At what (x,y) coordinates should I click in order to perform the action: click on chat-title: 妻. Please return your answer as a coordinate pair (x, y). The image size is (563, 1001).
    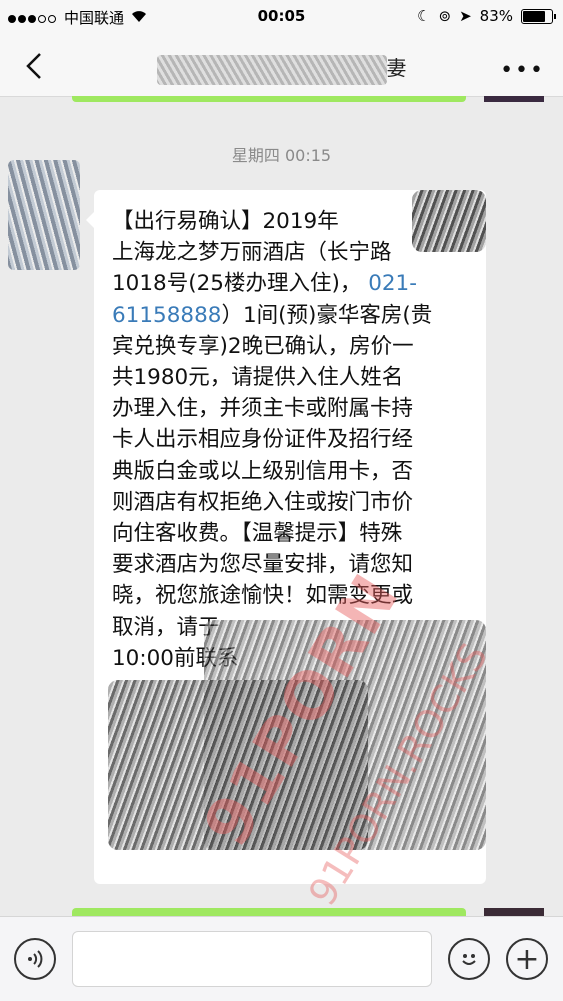
    Looking at the image, I should click on (281, 68).